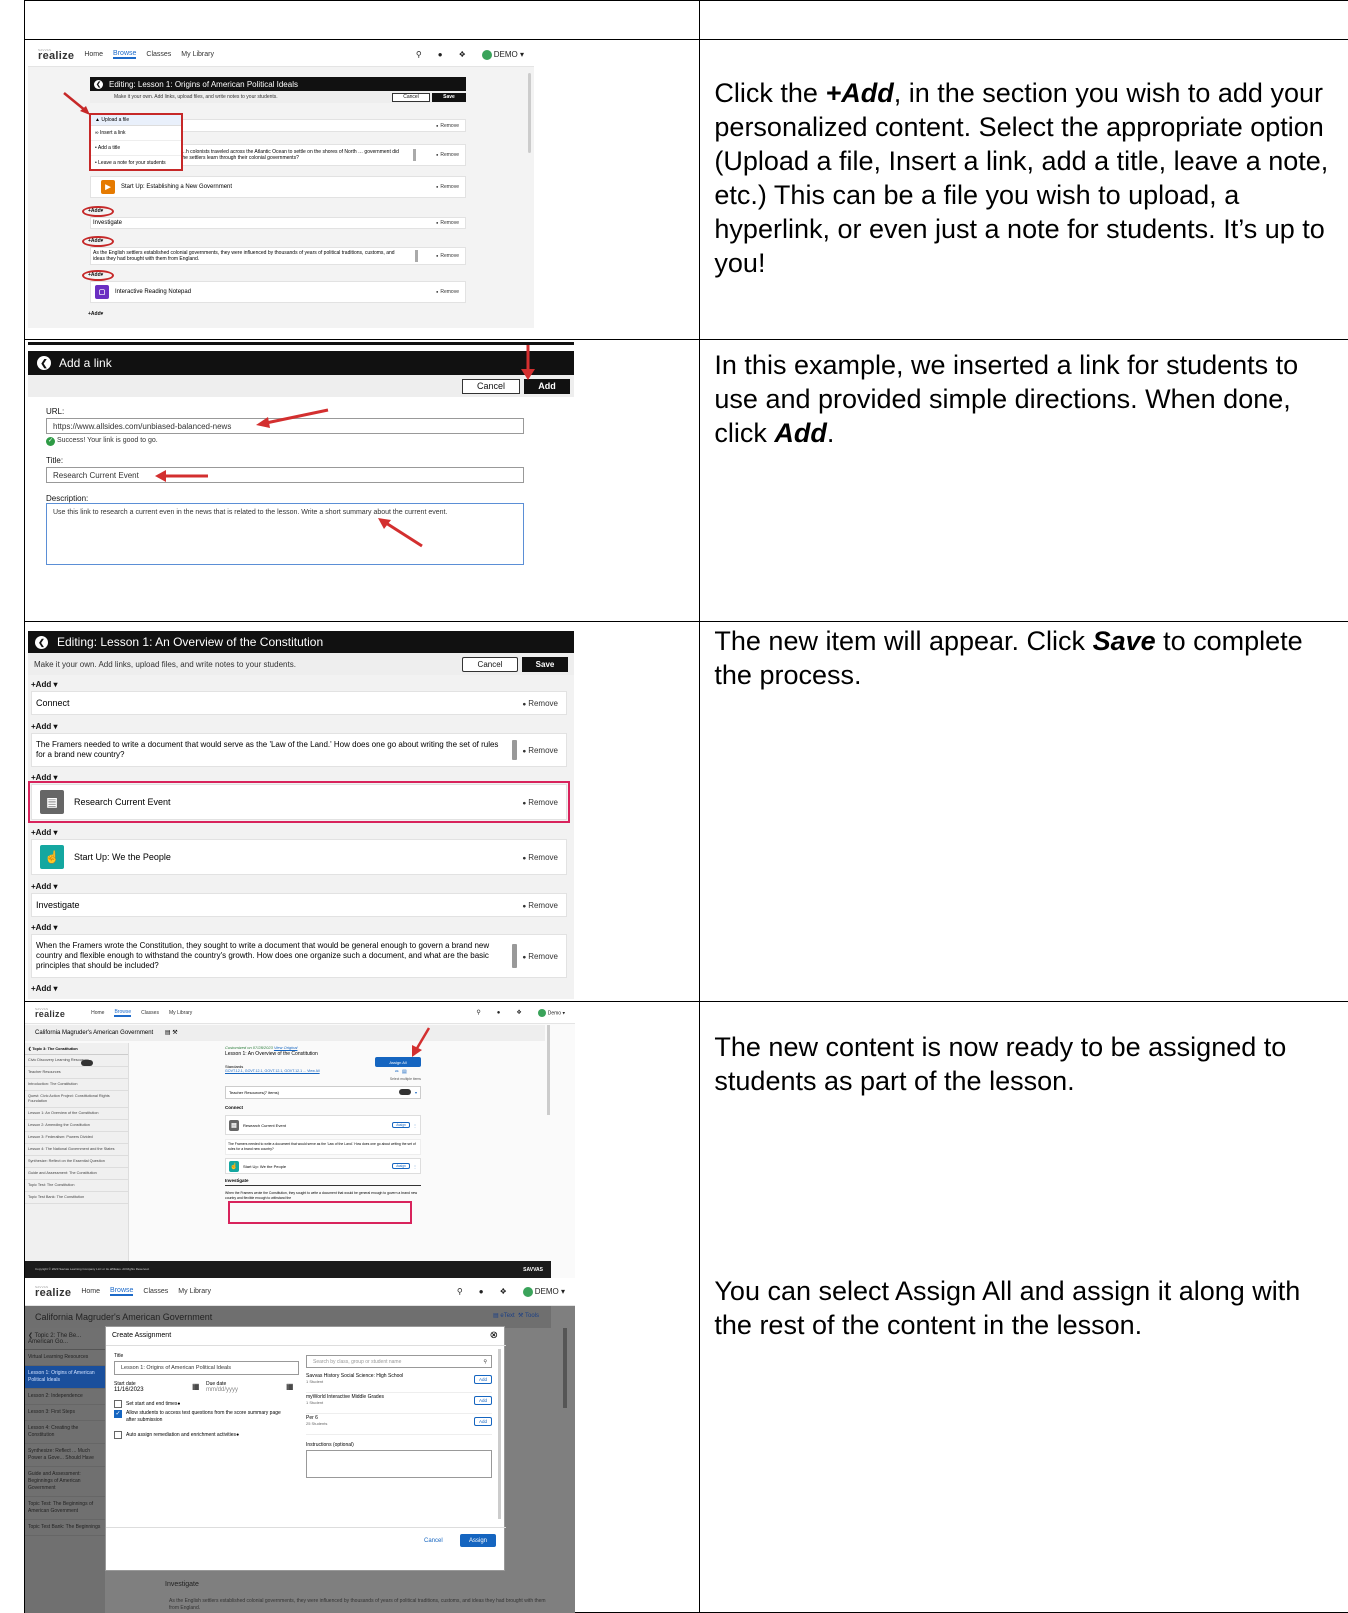 The height and width of the screenshot is (1613, 1348). I want to click on tools-link: ⚒ Tools, so click(528, 1316).